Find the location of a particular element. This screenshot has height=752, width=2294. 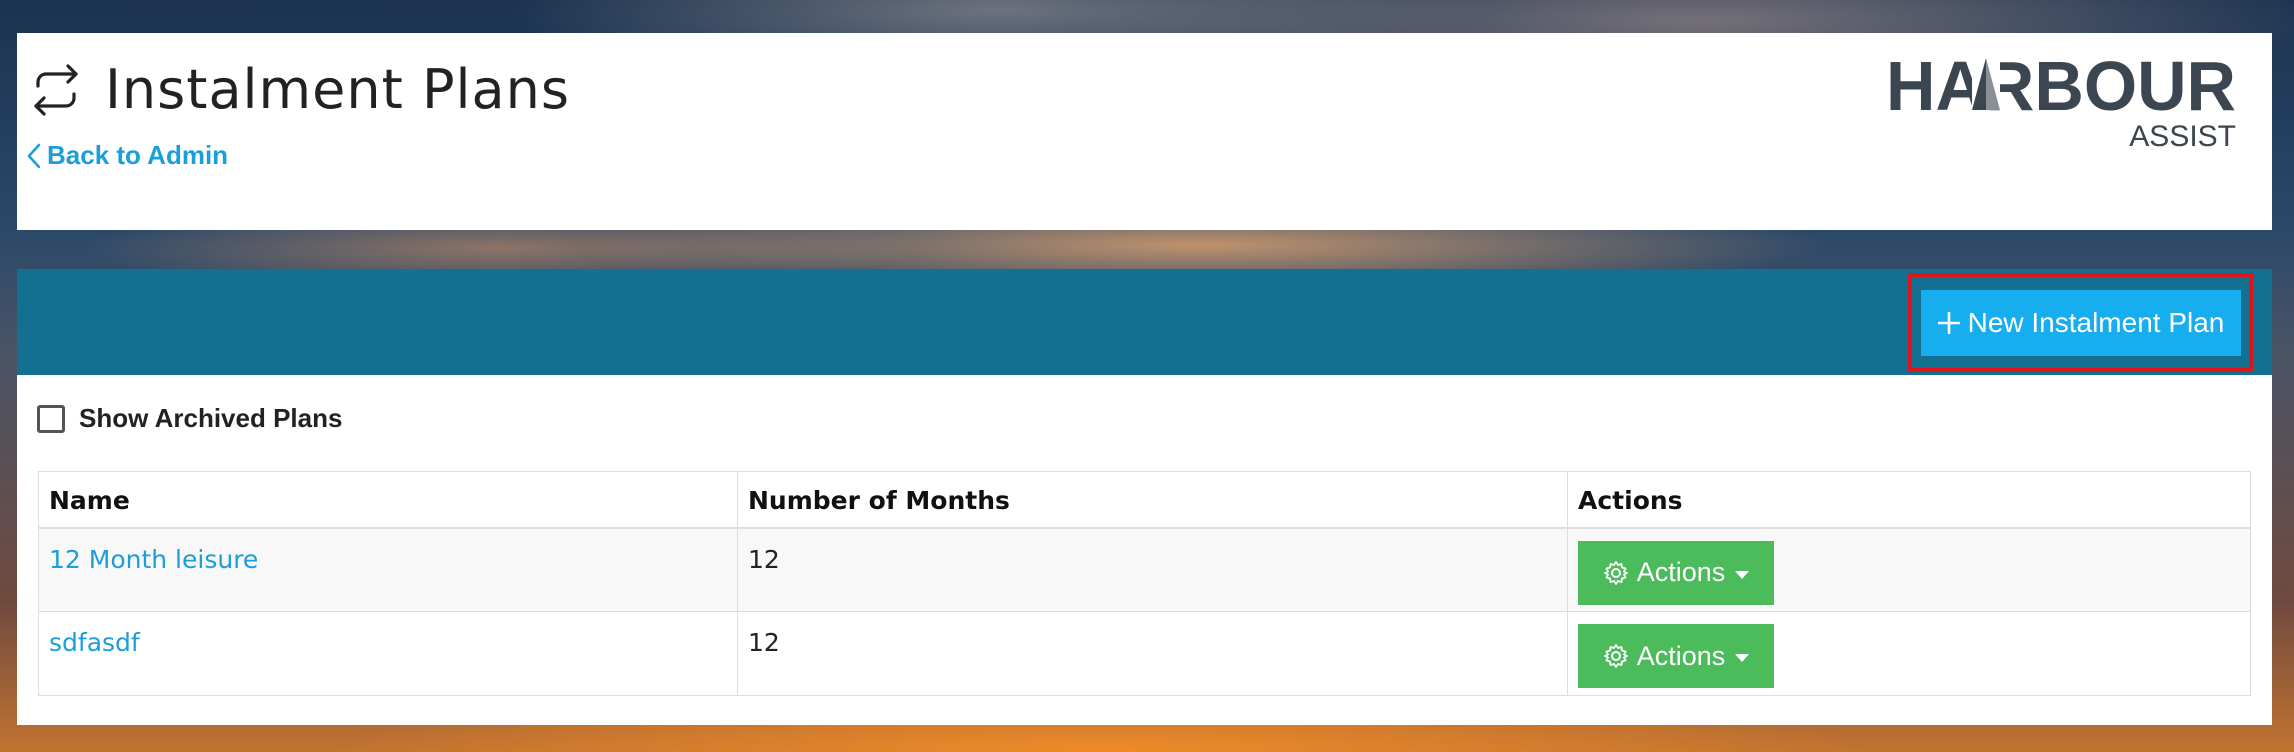

plan-name-link: 12 Month leisure is located at coordinates (153, 559).